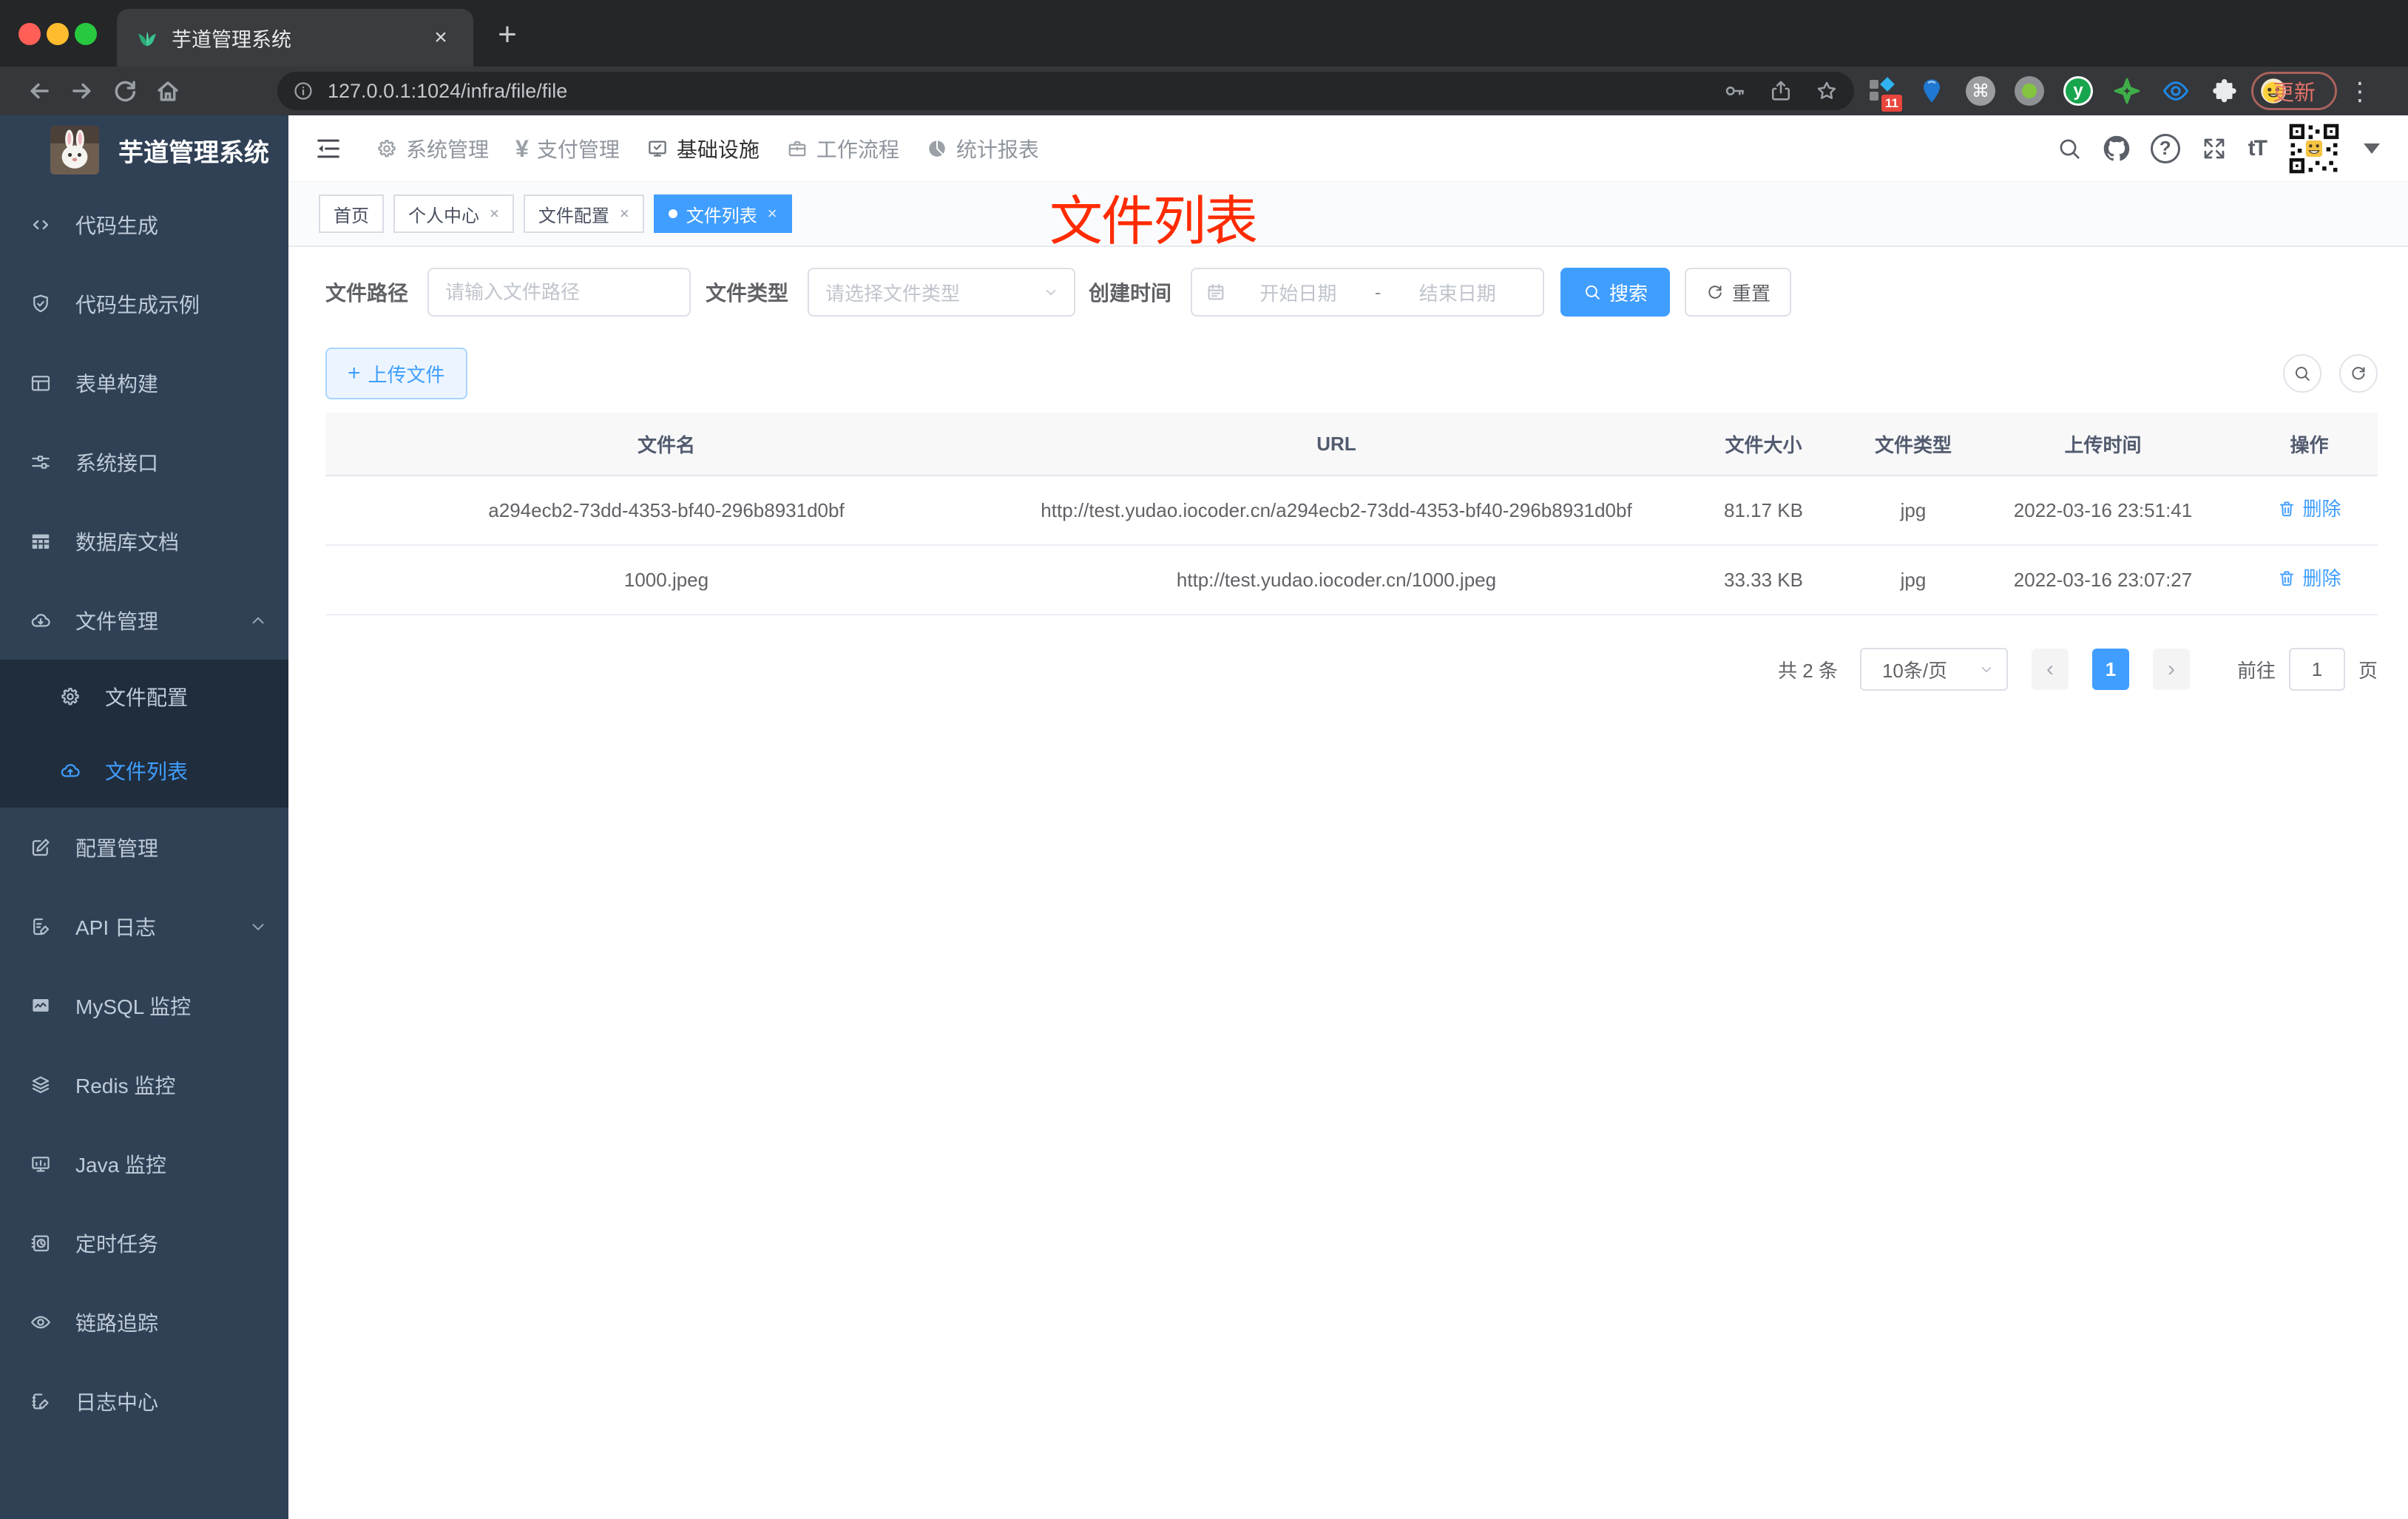  I want to click on start-date-input: 开始日期, so click(1298, 292).